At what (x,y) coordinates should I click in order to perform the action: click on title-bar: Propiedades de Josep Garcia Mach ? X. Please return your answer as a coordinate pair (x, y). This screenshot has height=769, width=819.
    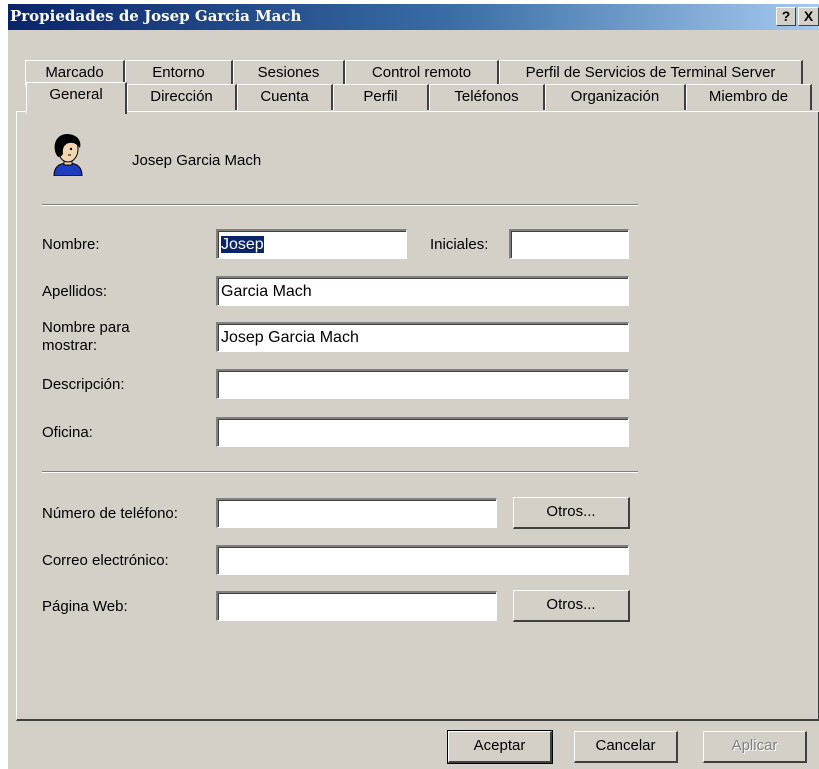
    Looking at the image, I should click on (413, 17).